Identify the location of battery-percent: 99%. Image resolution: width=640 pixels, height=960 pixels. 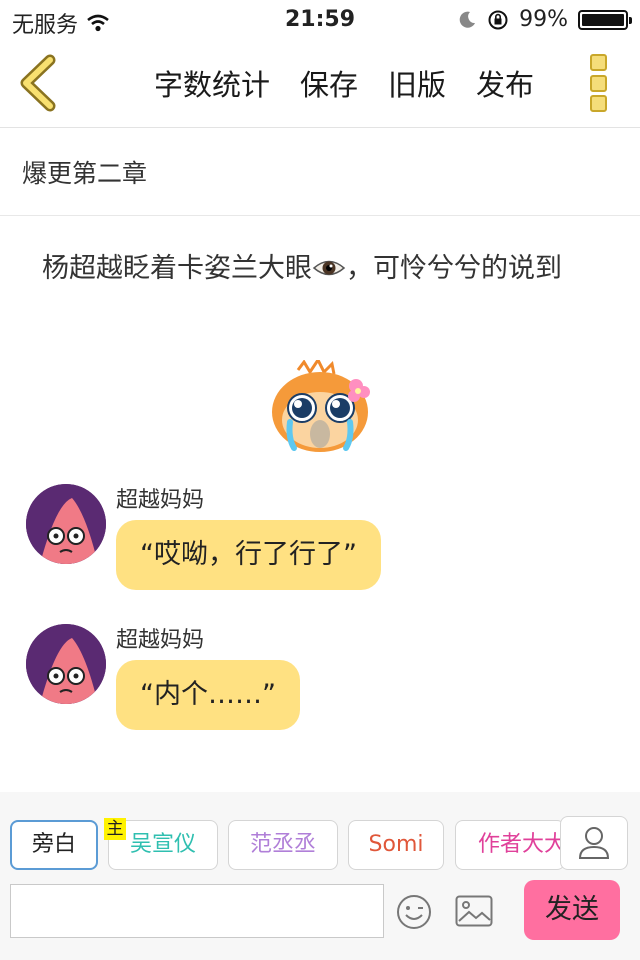
(543, 19).